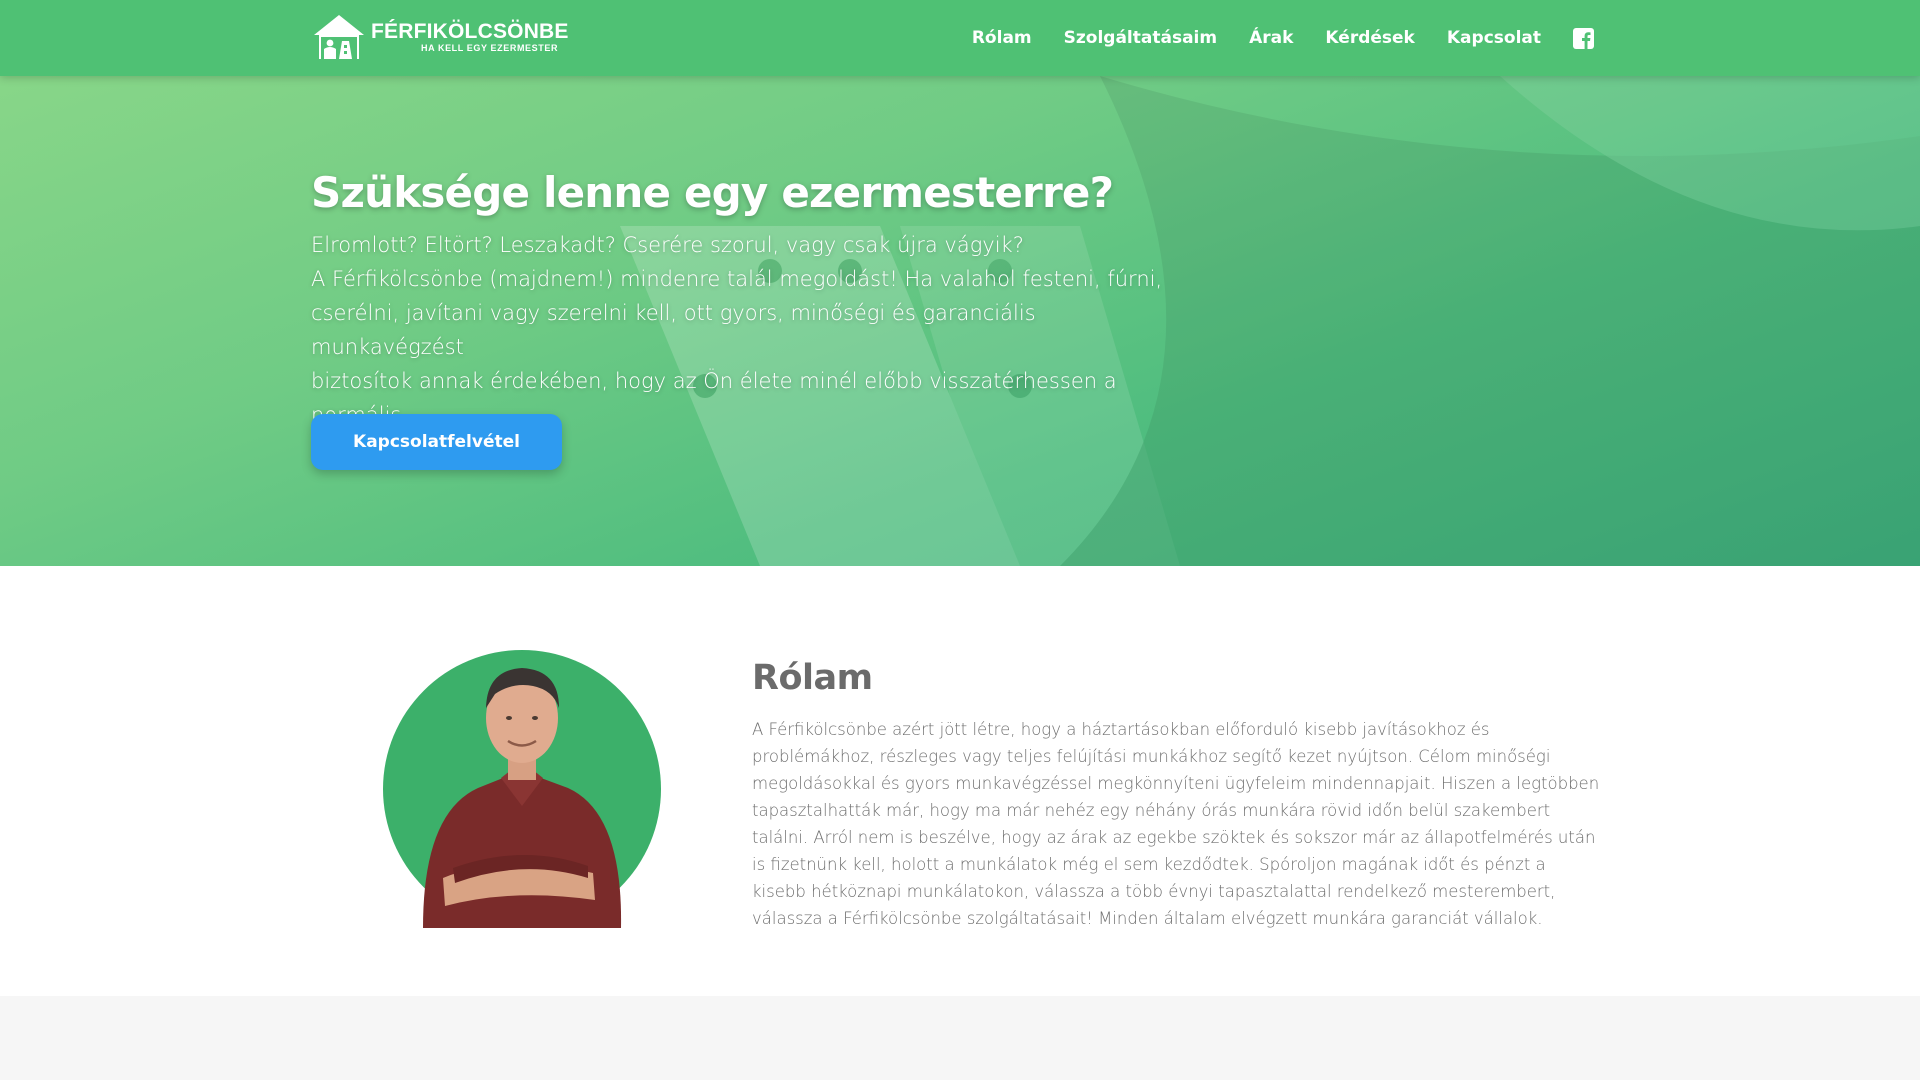 This screenshot has width=1920, height=1080. What do you see at coordinates (960, 1038) in the screenshot?
I see `next-section-band` at bounding box center [960, 1038].